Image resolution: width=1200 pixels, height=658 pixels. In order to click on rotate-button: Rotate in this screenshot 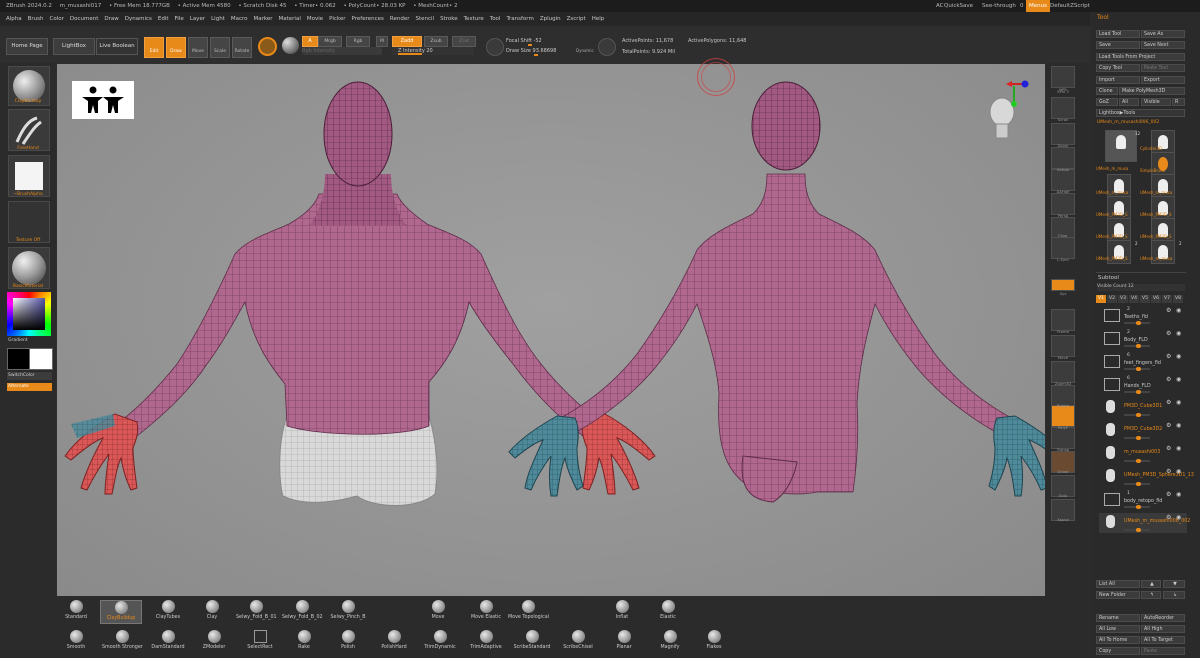, I will do `click(242, 47)`.